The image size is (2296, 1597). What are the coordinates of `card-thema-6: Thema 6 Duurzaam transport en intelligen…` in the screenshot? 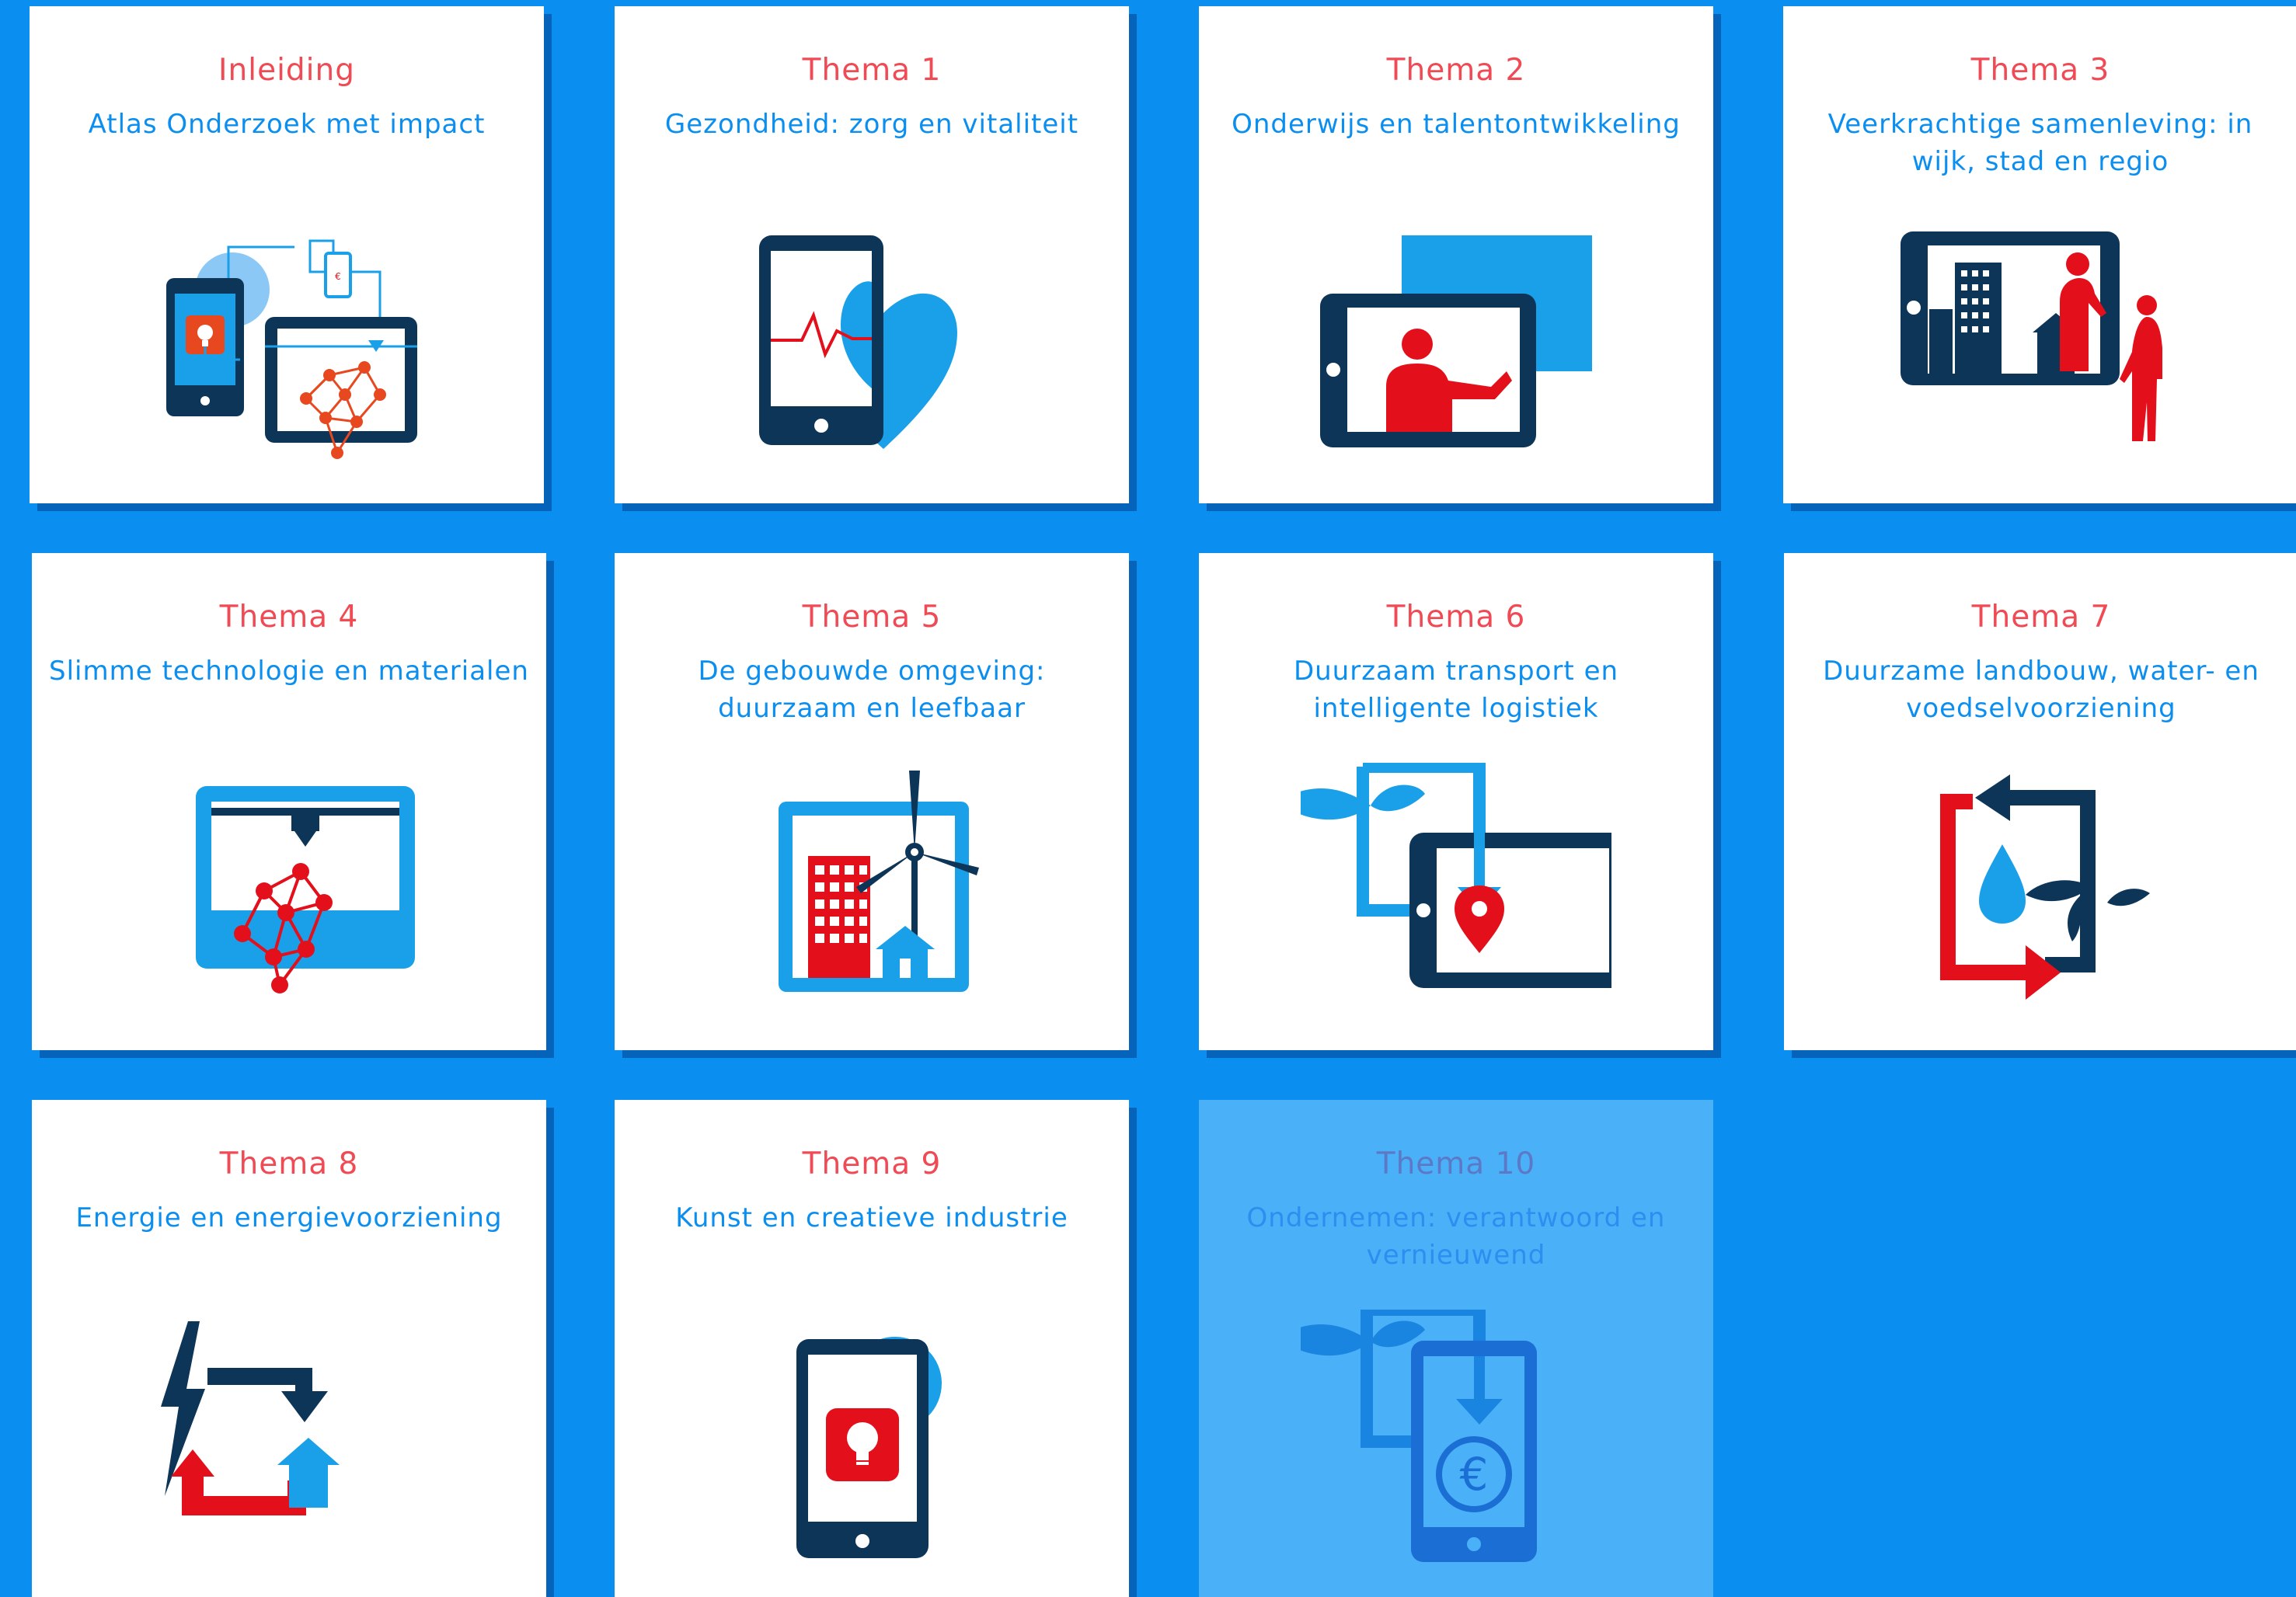 It's located at (1456, 801).